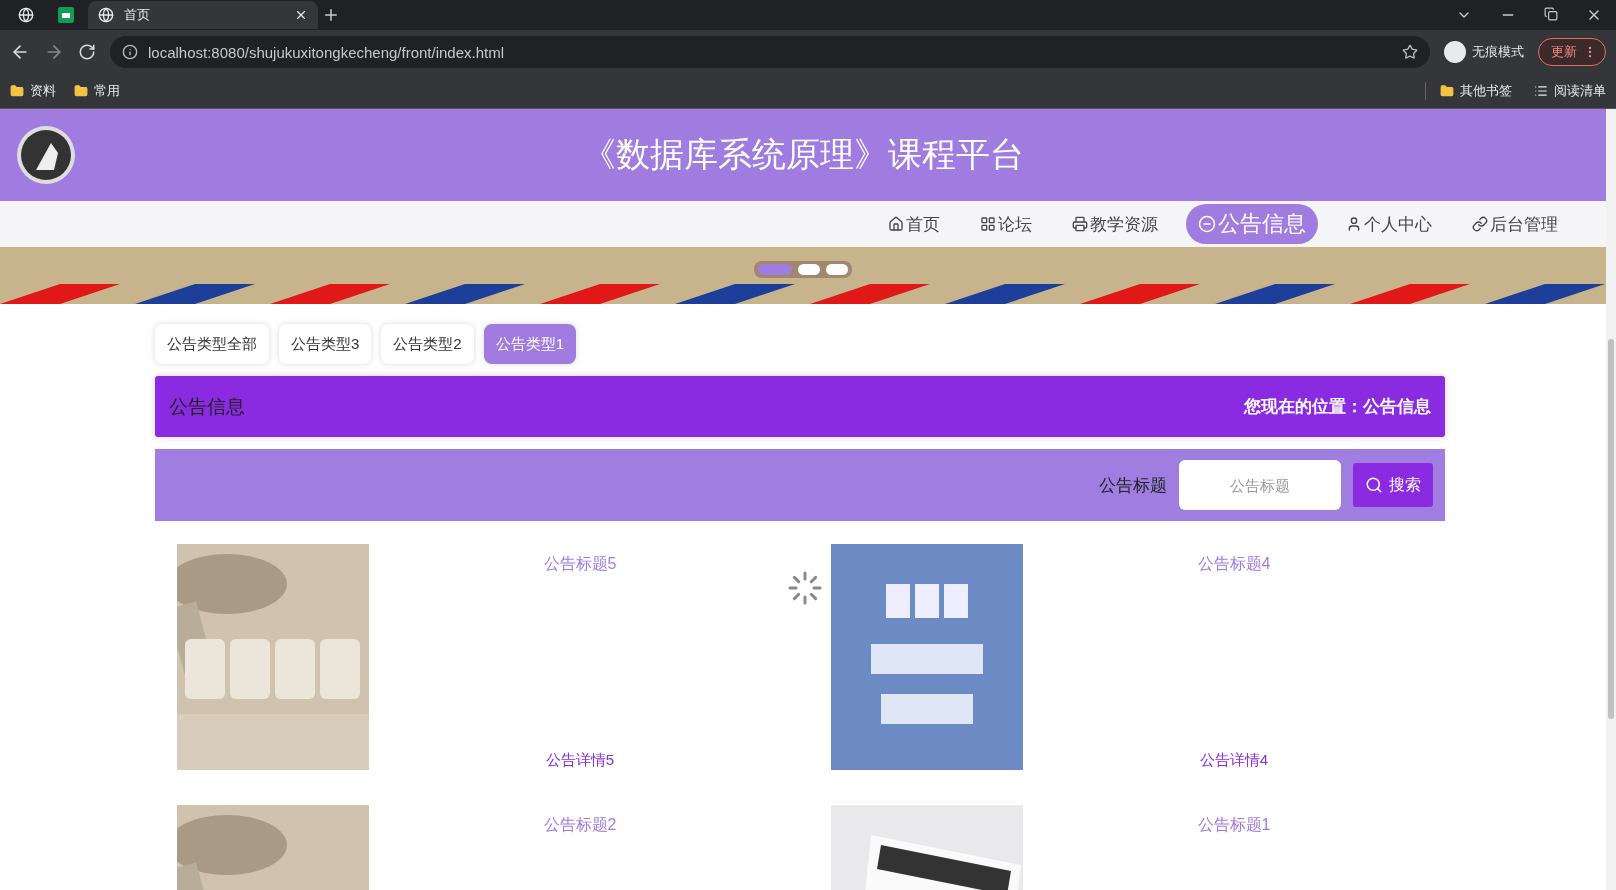 The width and height of the screenshot is (1616, 890). I want to click on nav-link: 后台管理, so click(1515, 224).